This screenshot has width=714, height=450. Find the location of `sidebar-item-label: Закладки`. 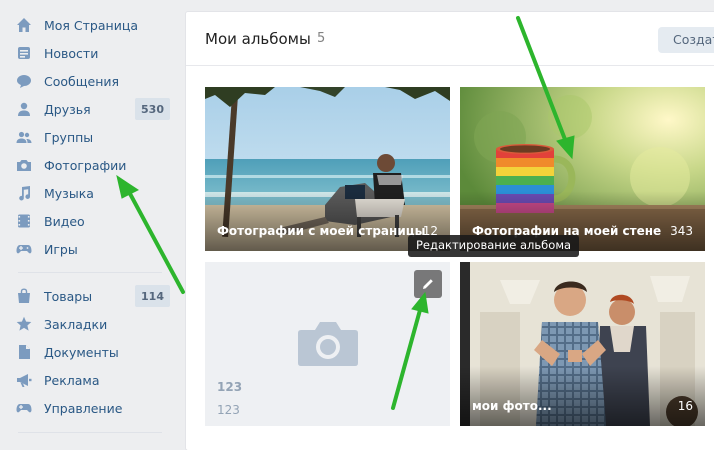

sidebar-item-label: Закладки is located at coordinates (76, 324).